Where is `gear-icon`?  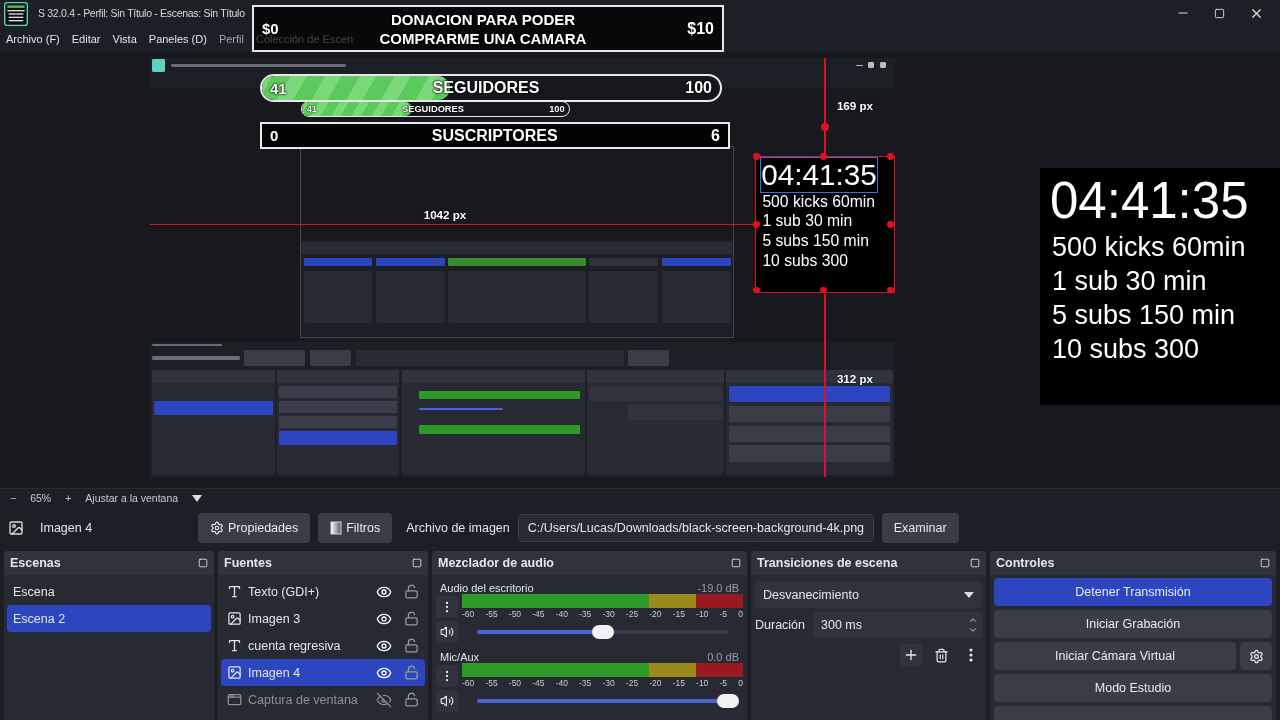
gear-icon is located at coordinates (217, 527).